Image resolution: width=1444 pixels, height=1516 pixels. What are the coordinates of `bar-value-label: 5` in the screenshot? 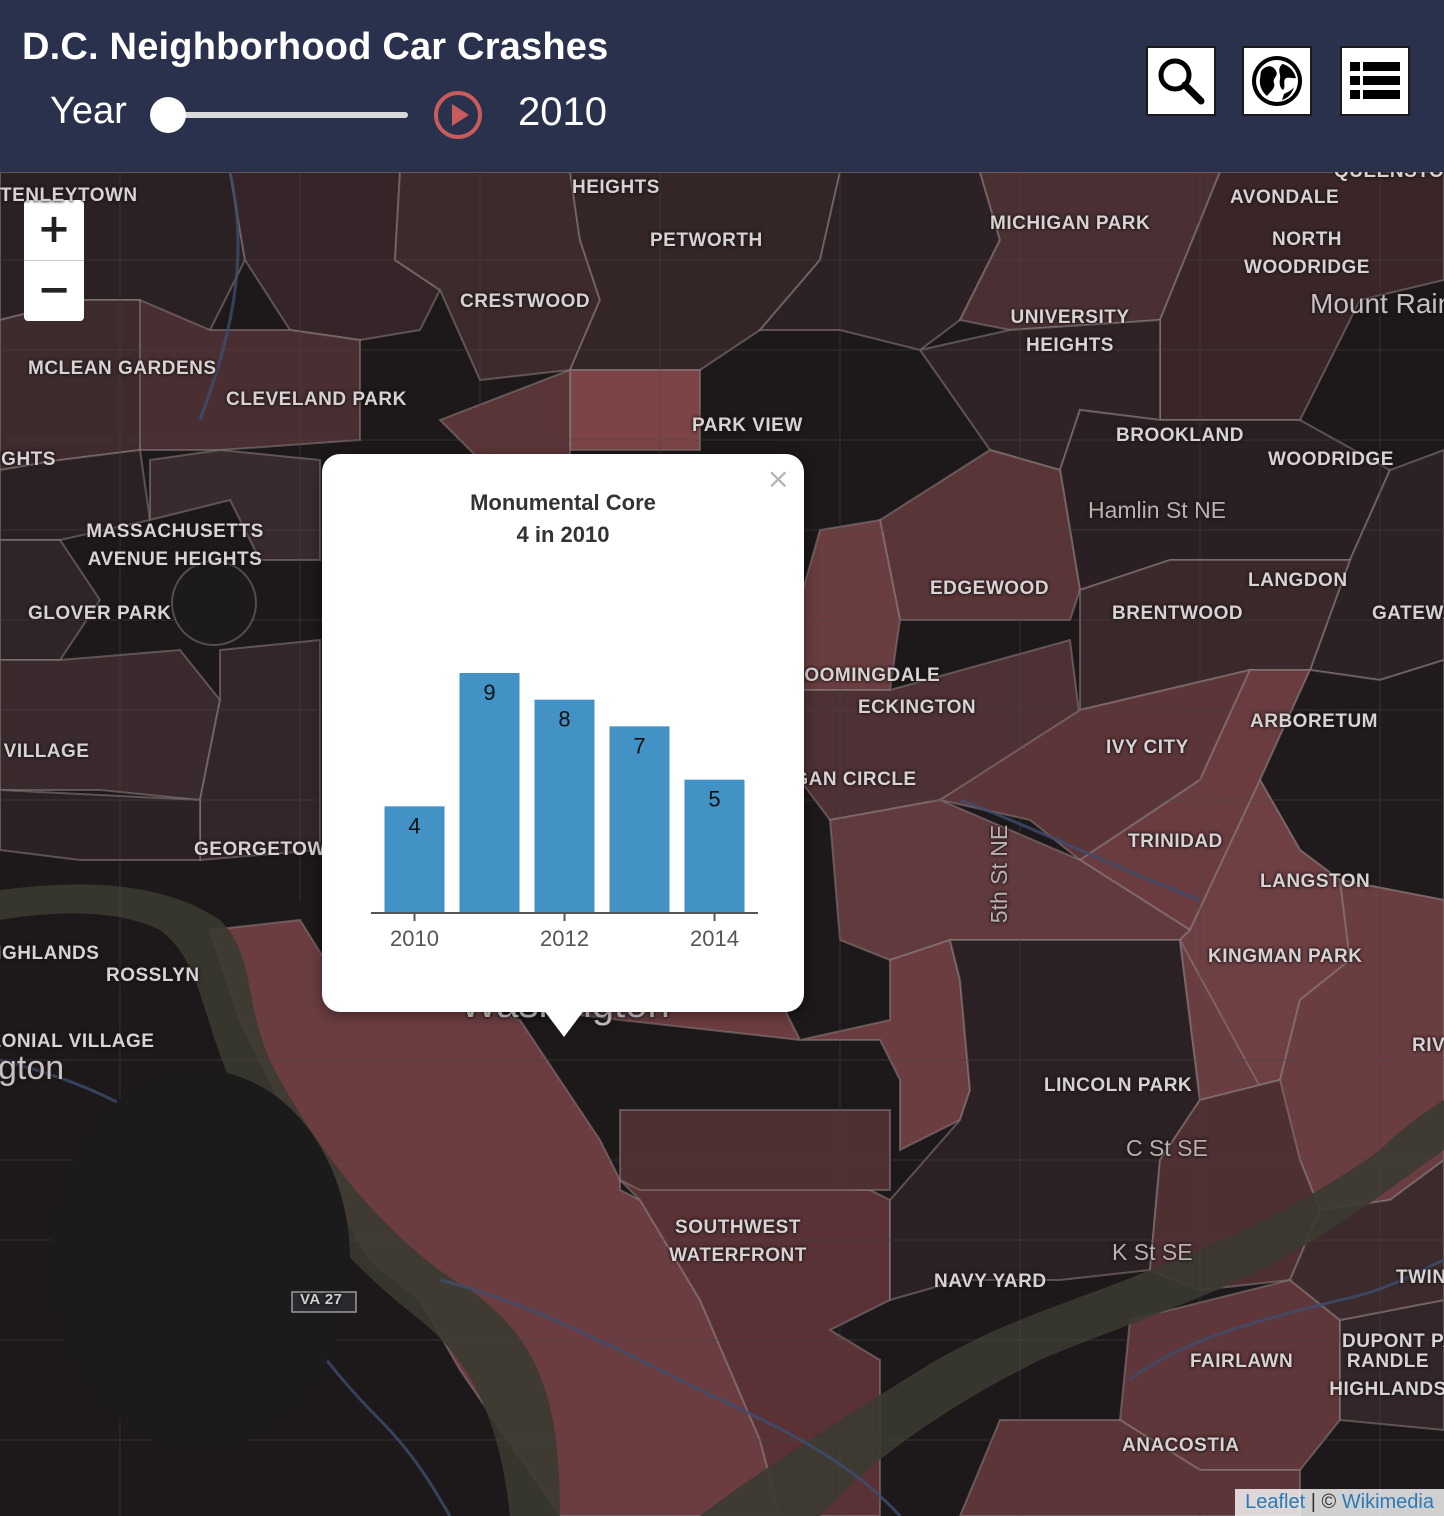 It's located at (714, 799).